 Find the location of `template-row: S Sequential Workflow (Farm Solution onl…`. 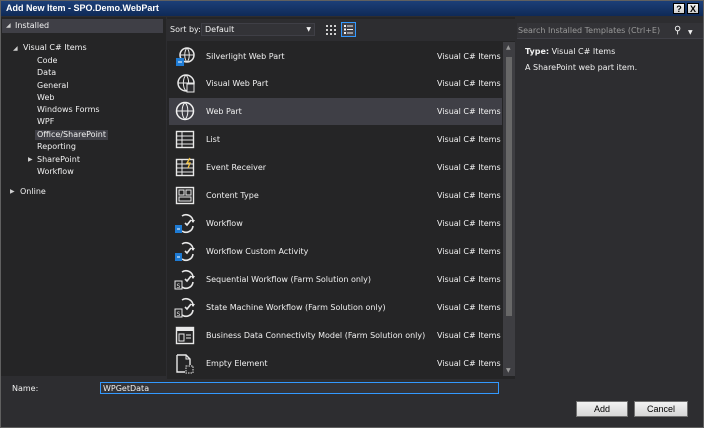

template-row: S Sequential Workflow (Farm Solution onl… is located at coordinates (335, 279).